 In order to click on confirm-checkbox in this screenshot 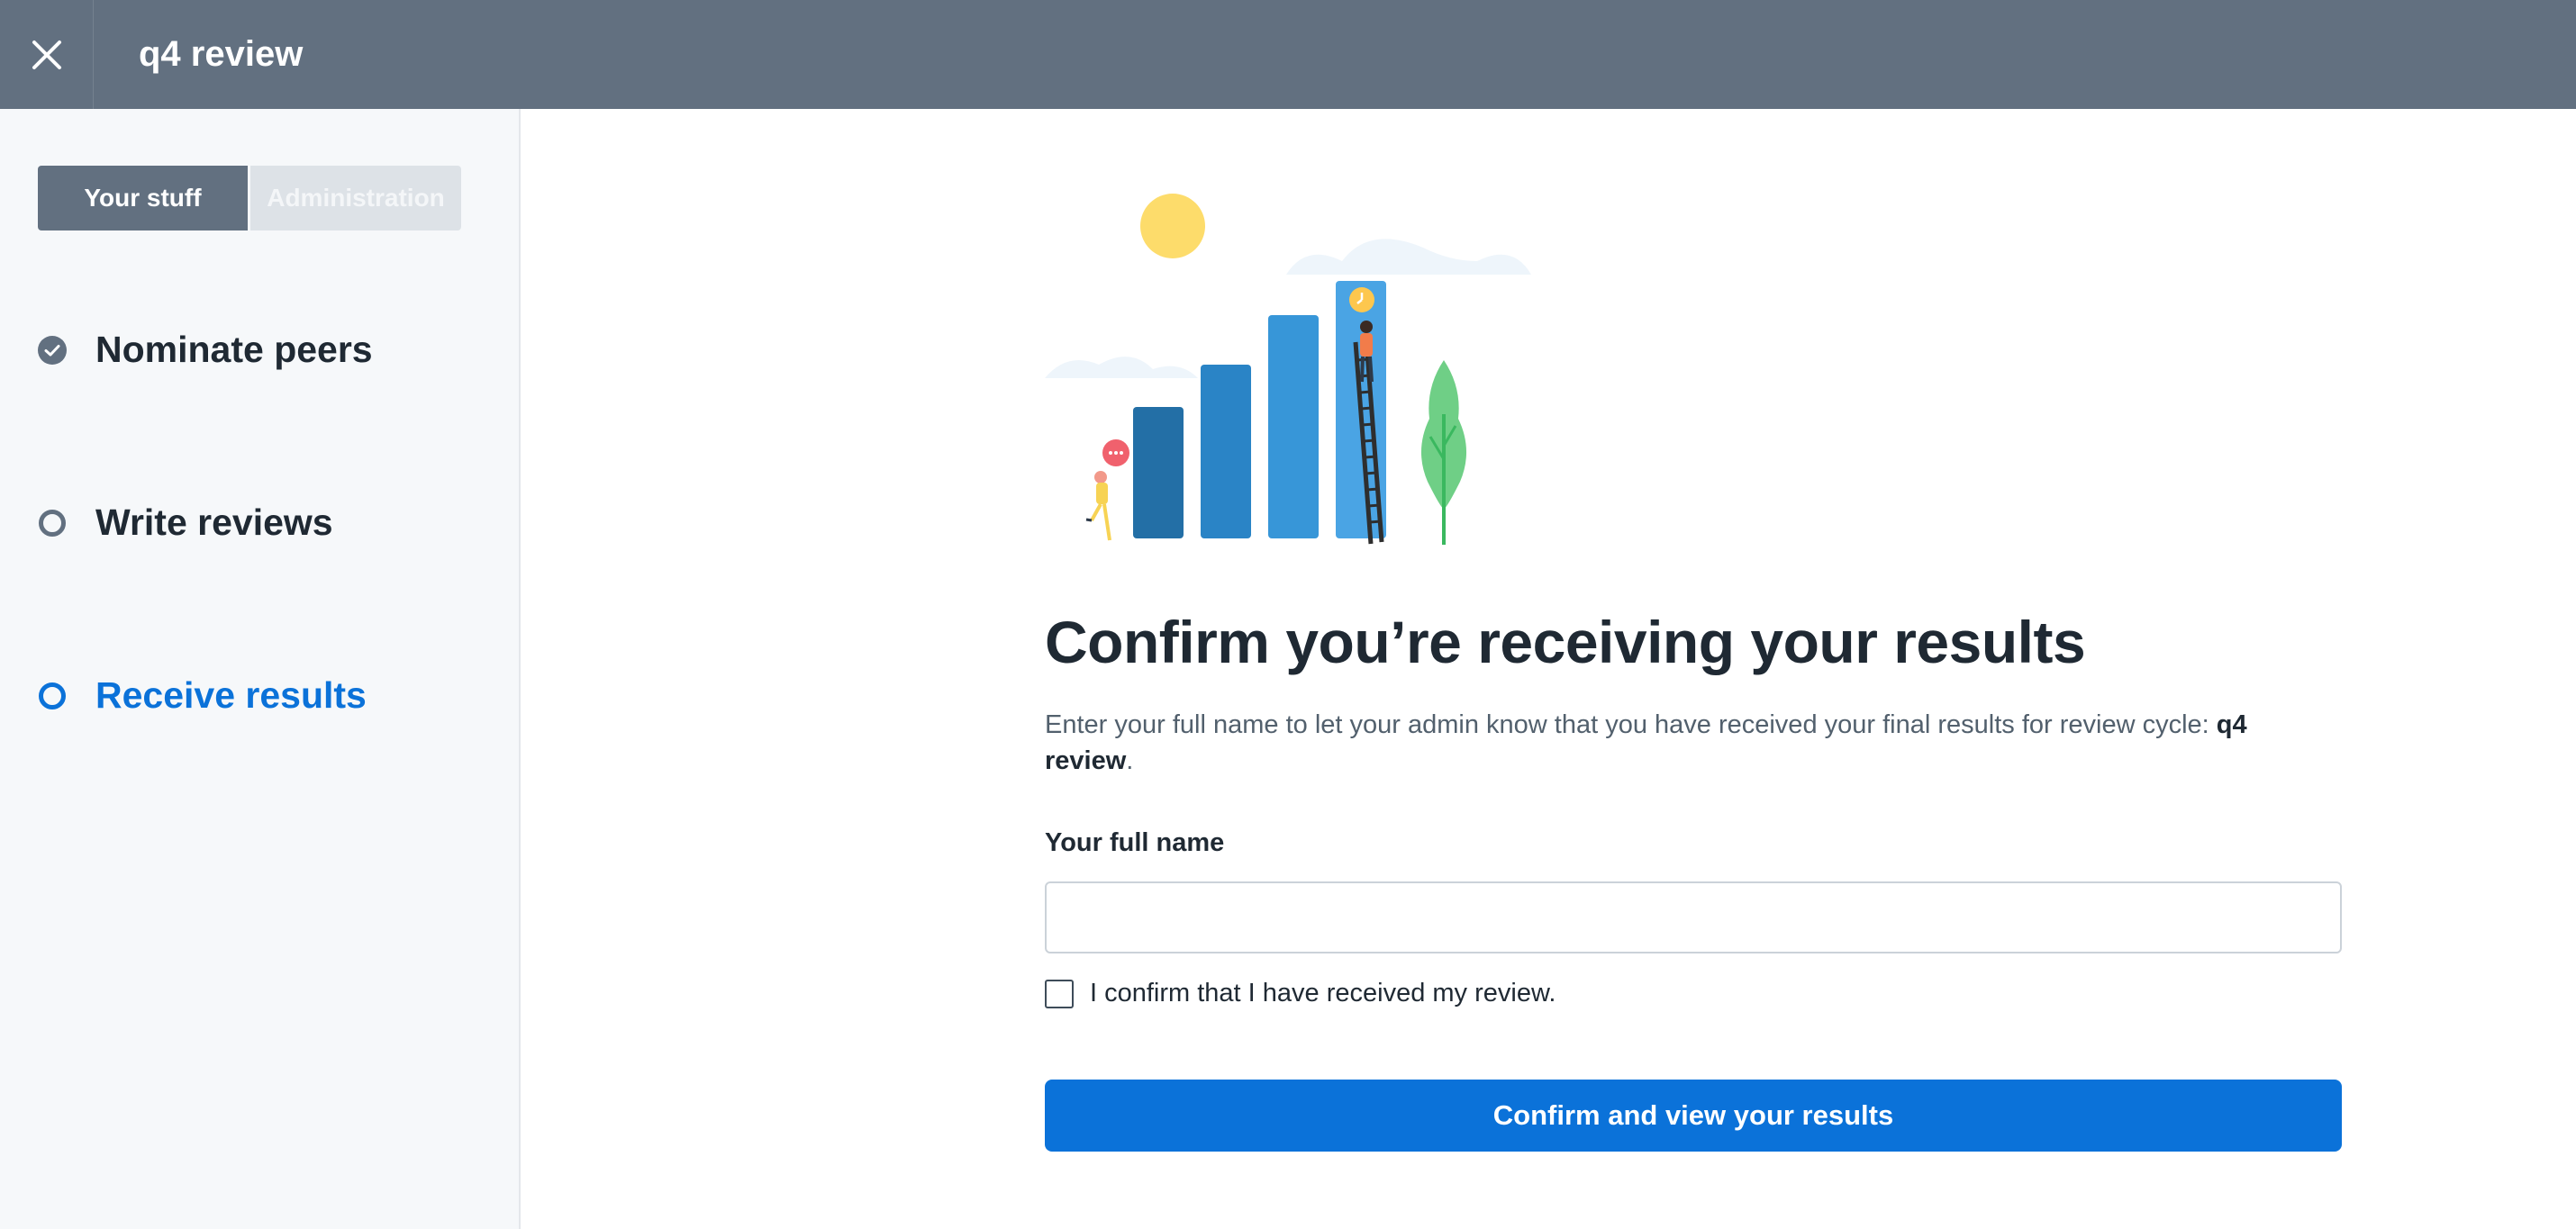, I will do `click(1059, 993)`.